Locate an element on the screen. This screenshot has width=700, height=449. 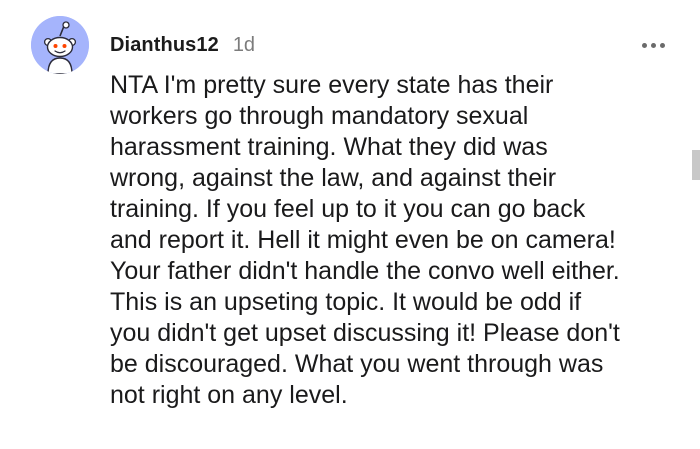
comment-header: Dianthus12 1d is located at coordinates (182, 46).